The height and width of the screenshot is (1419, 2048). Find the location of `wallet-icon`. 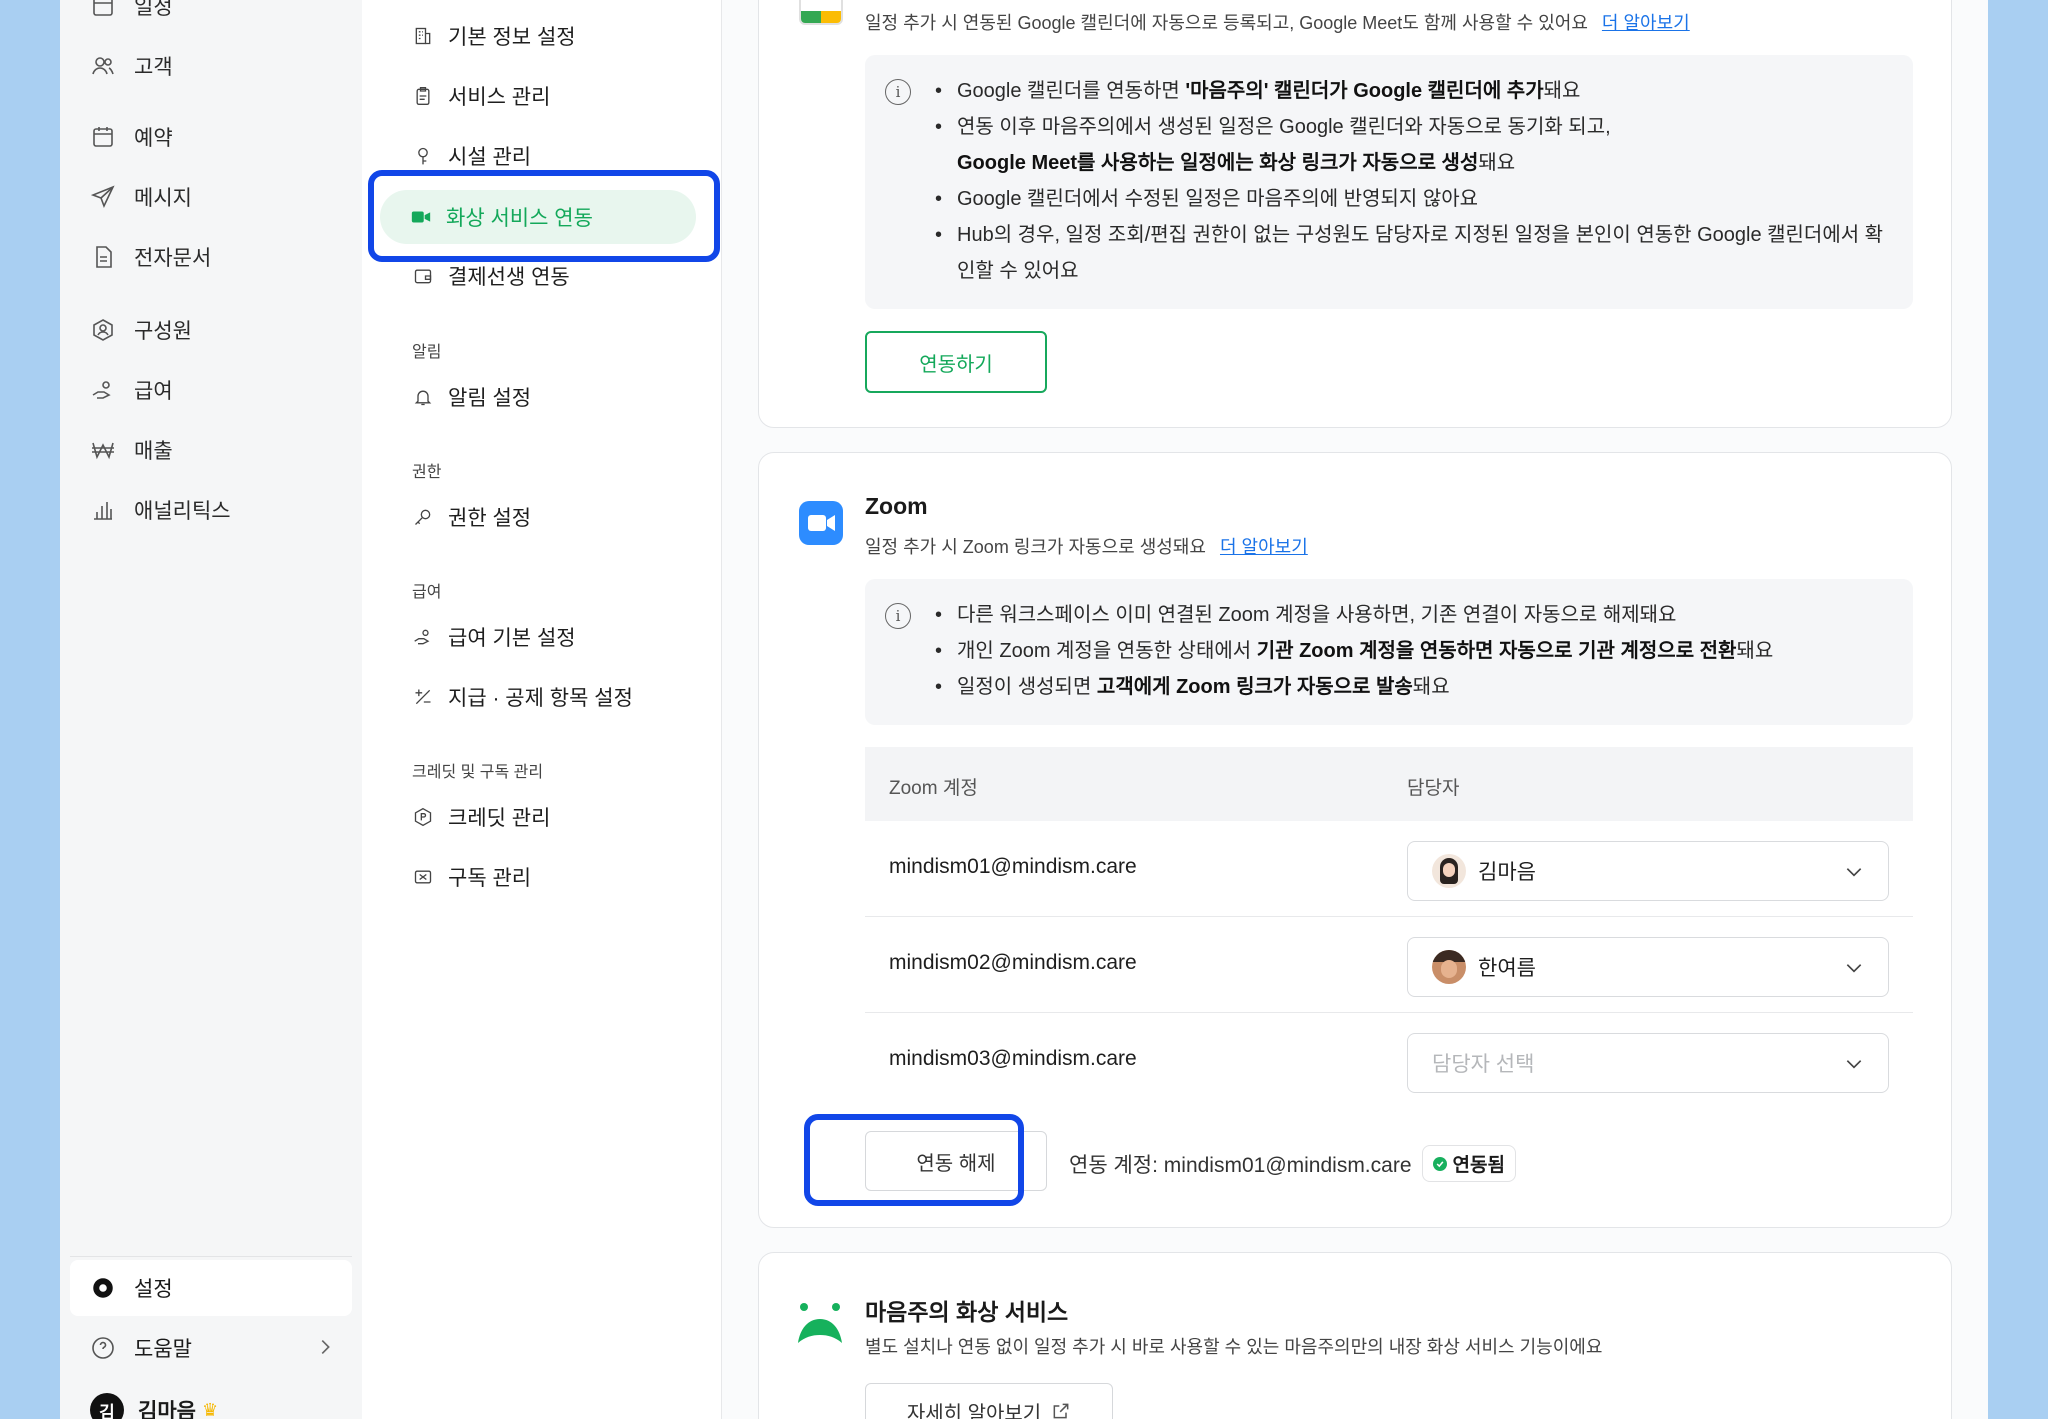

wallet-icon is located at coordinates (423, 276).